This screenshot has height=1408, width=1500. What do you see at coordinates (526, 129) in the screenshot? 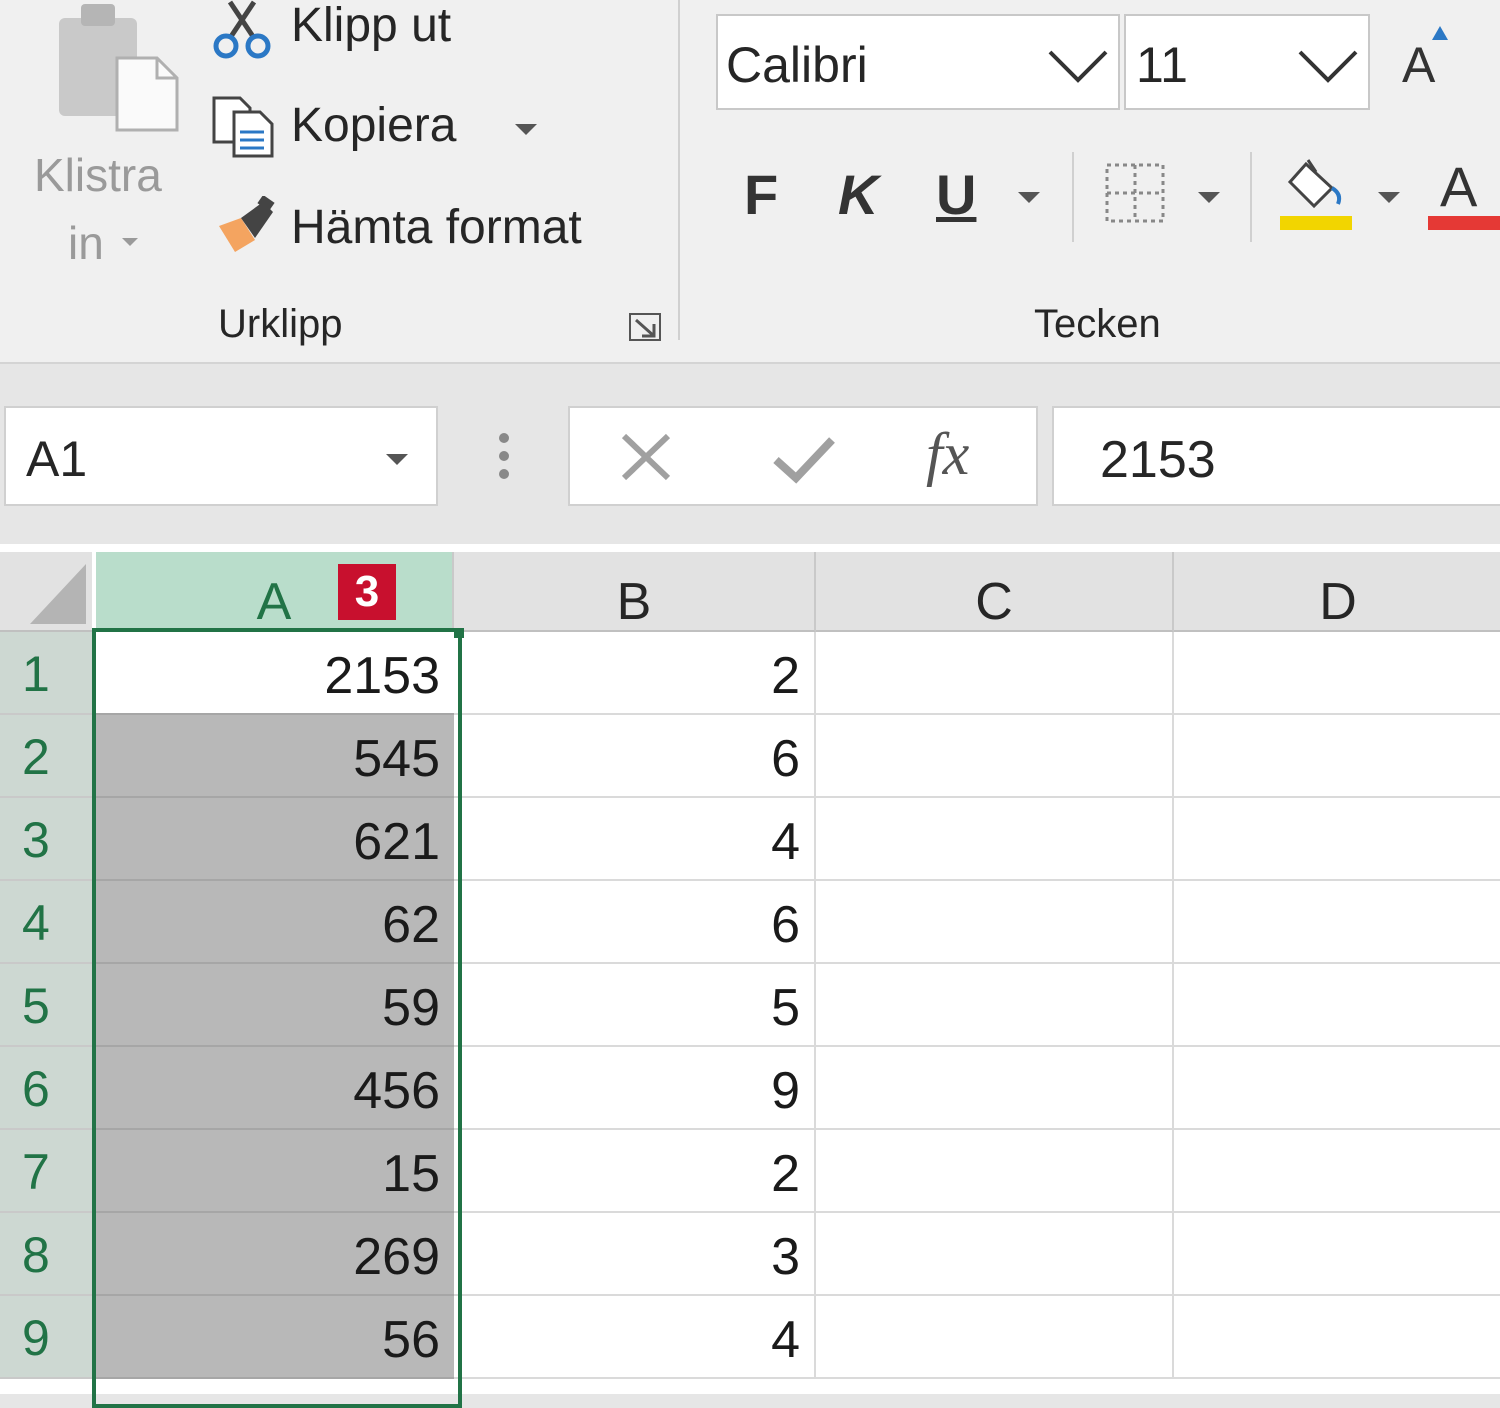
I see `copy-dropdown-icon` at bounding box center [526, 129].